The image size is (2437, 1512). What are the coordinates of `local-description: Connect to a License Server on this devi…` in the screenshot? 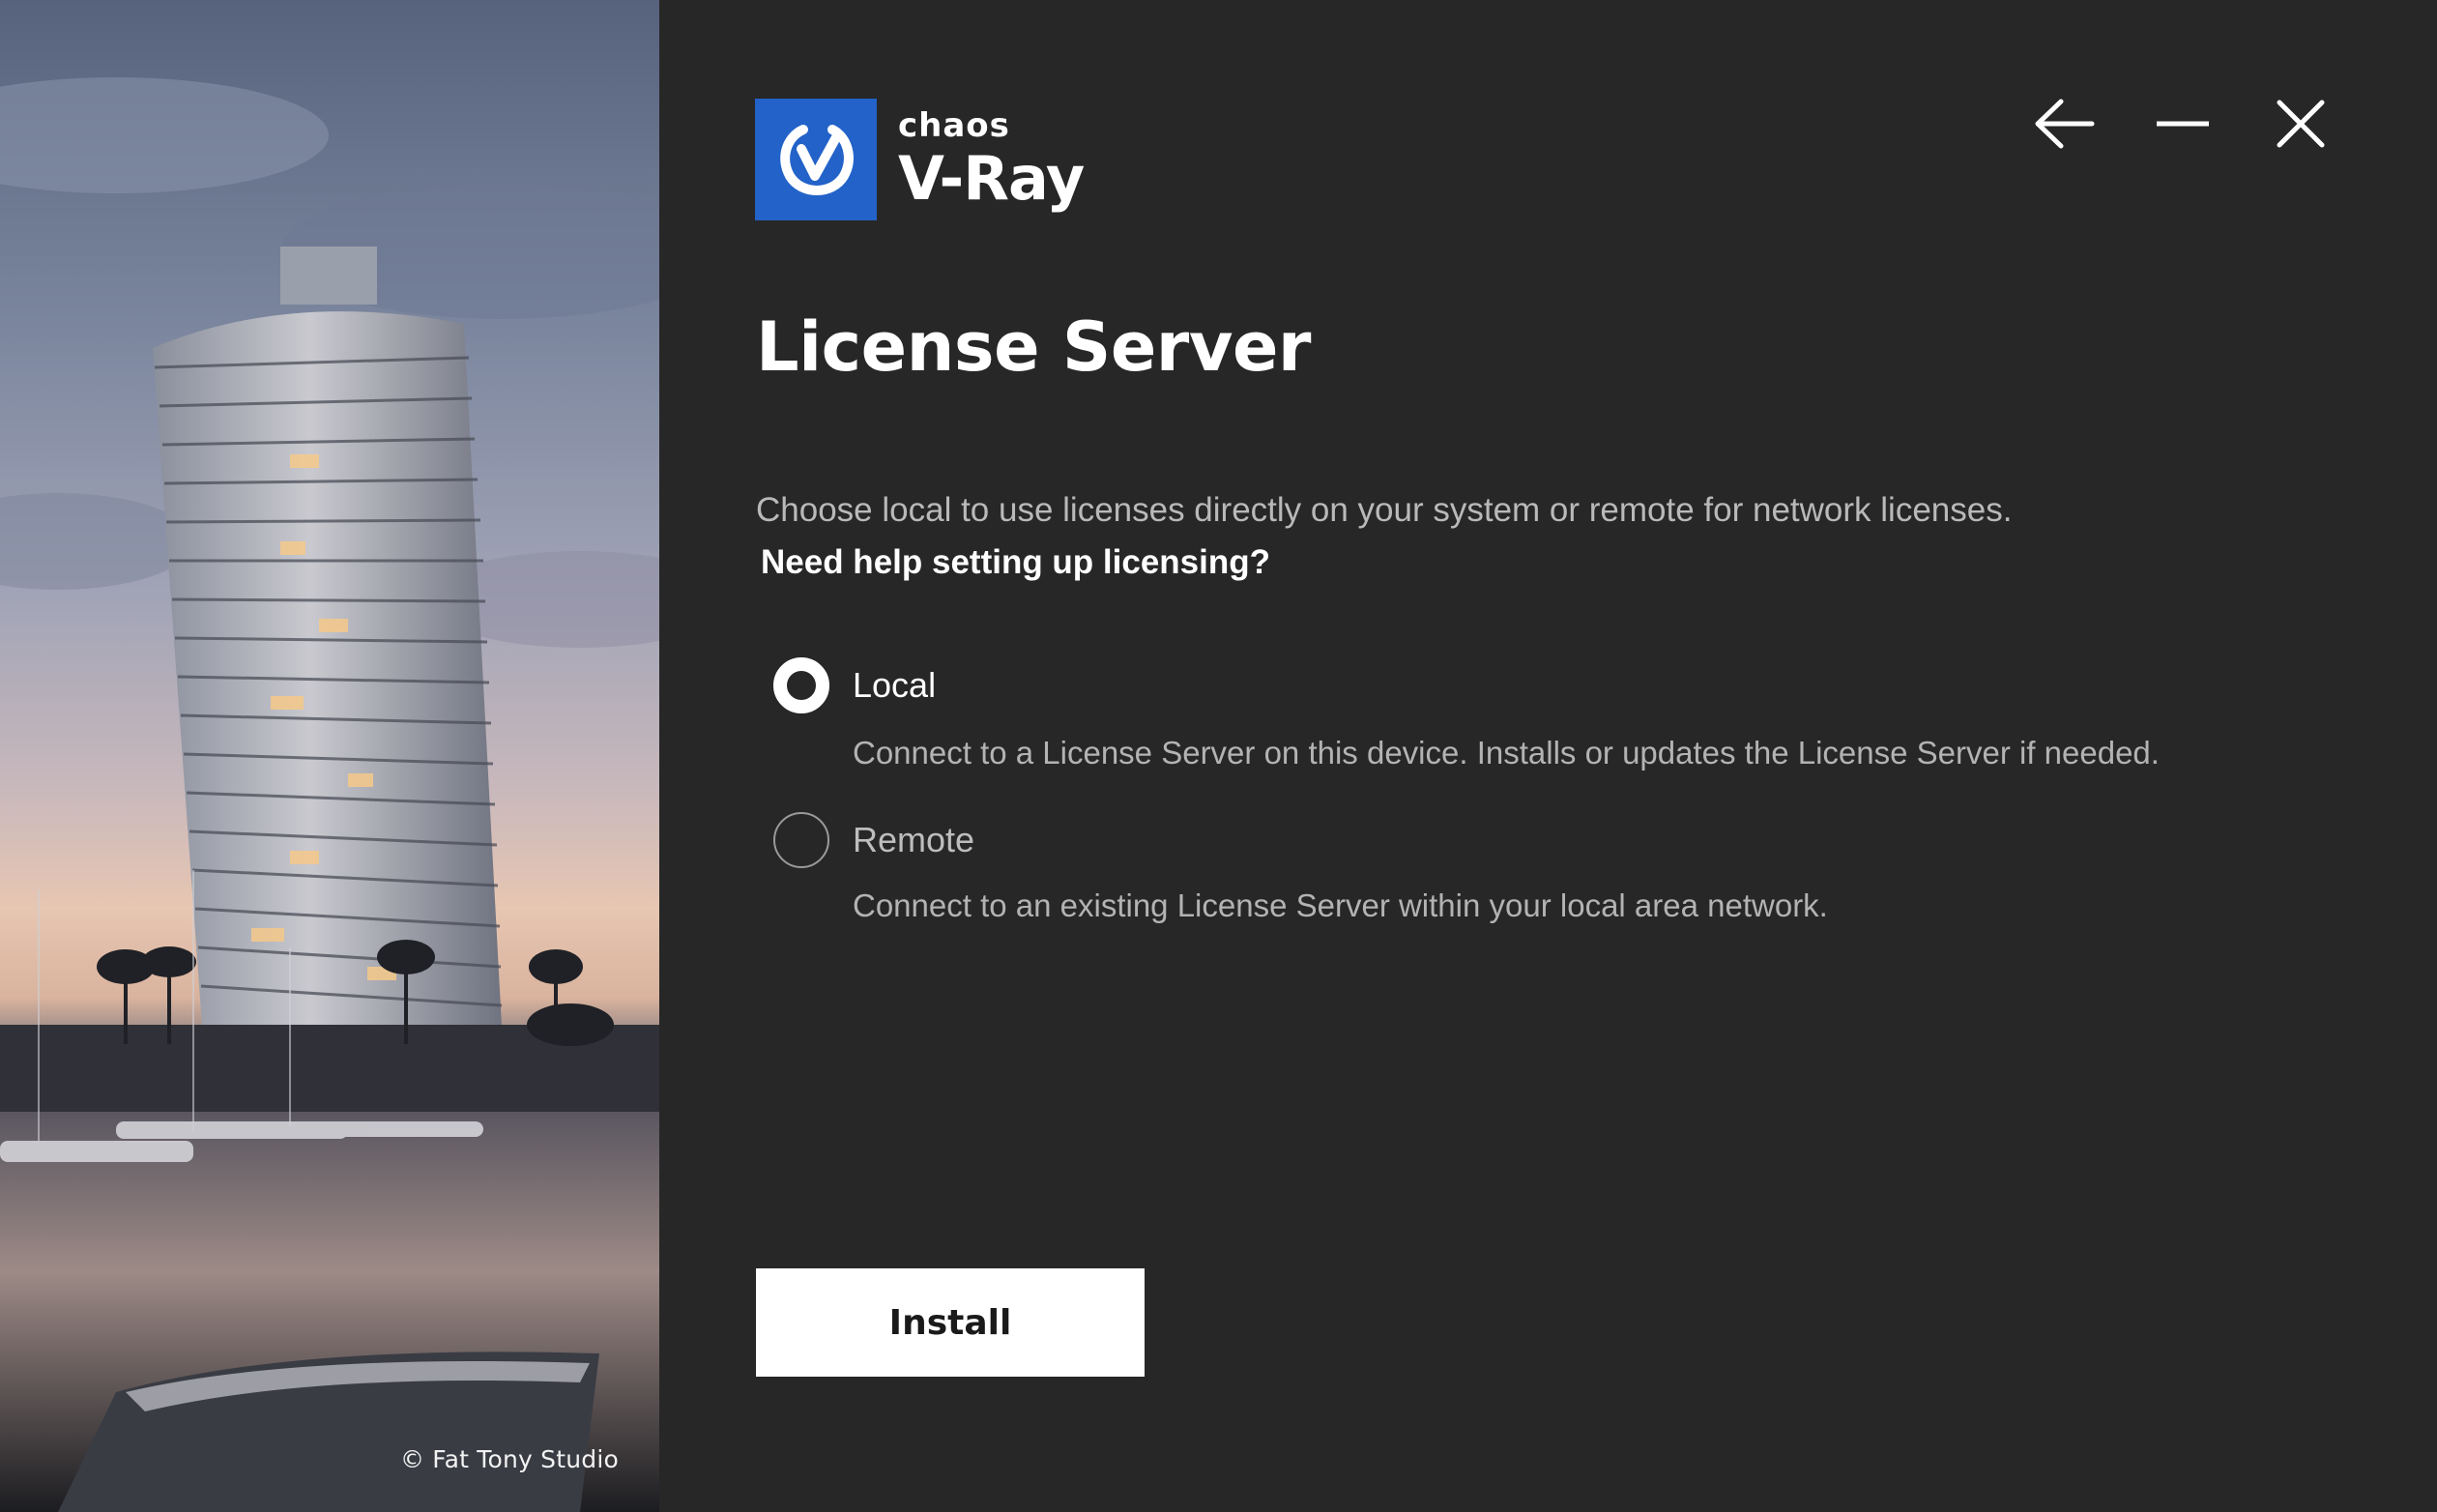 It's located at (1506, 753).